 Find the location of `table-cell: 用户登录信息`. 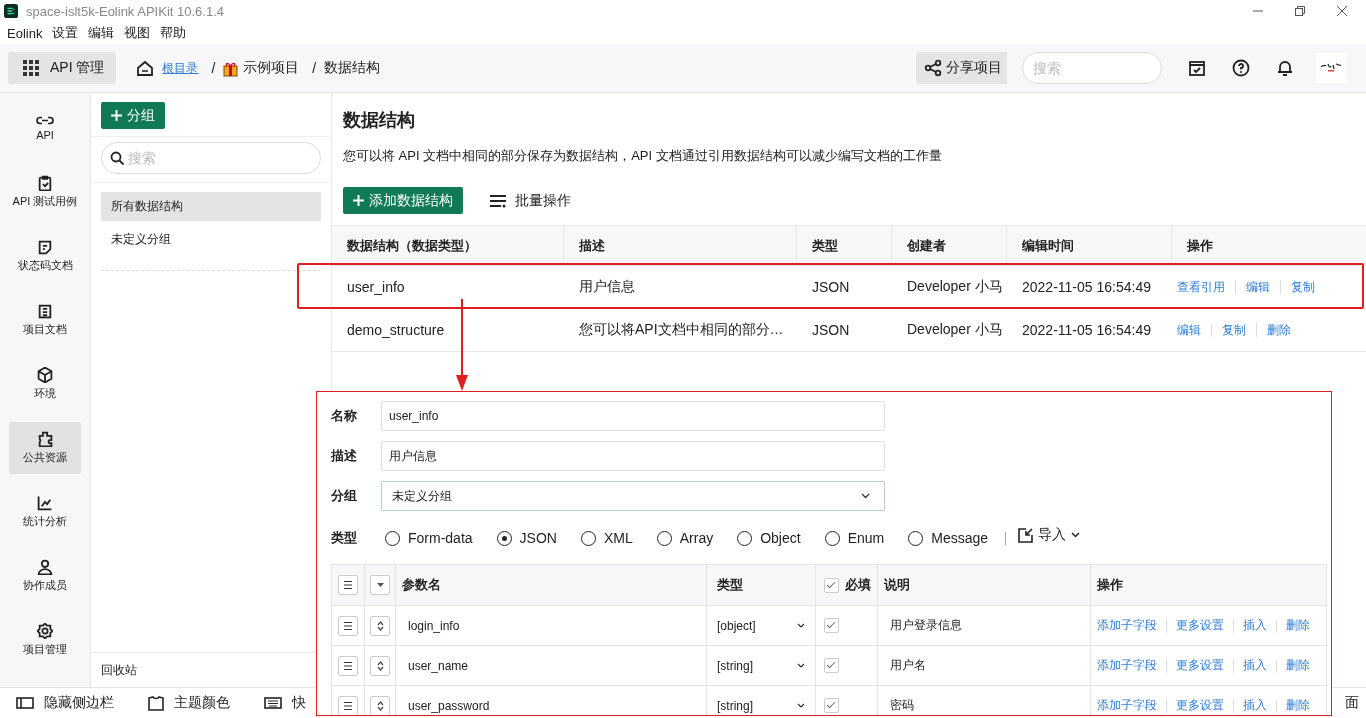

table-cell: 用户登录信息 is located at coordinates (984, 625).